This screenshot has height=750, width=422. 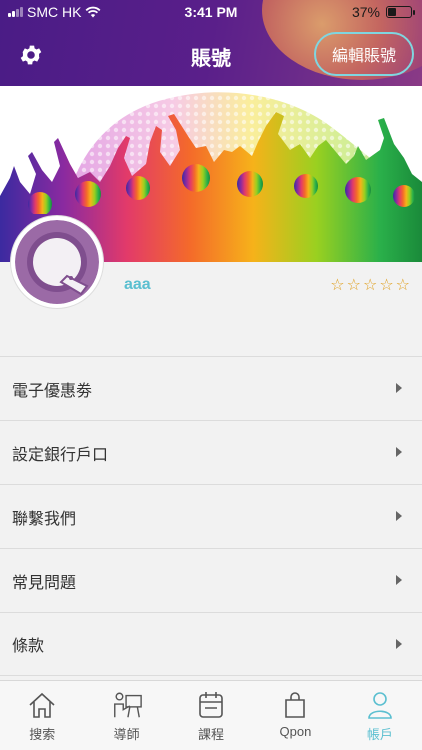 I want to click on tab-tutors: 導師, so click(x=126, y=715).